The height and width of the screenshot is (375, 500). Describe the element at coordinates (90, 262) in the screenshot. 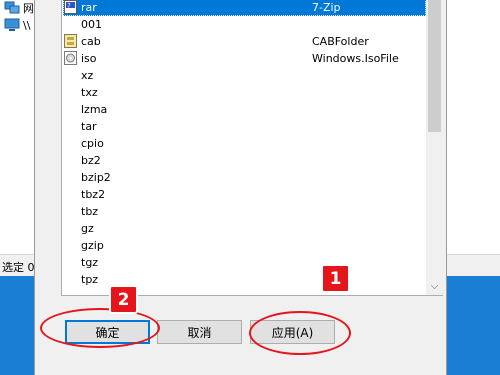

I see `file-extension: tgz` at that location.